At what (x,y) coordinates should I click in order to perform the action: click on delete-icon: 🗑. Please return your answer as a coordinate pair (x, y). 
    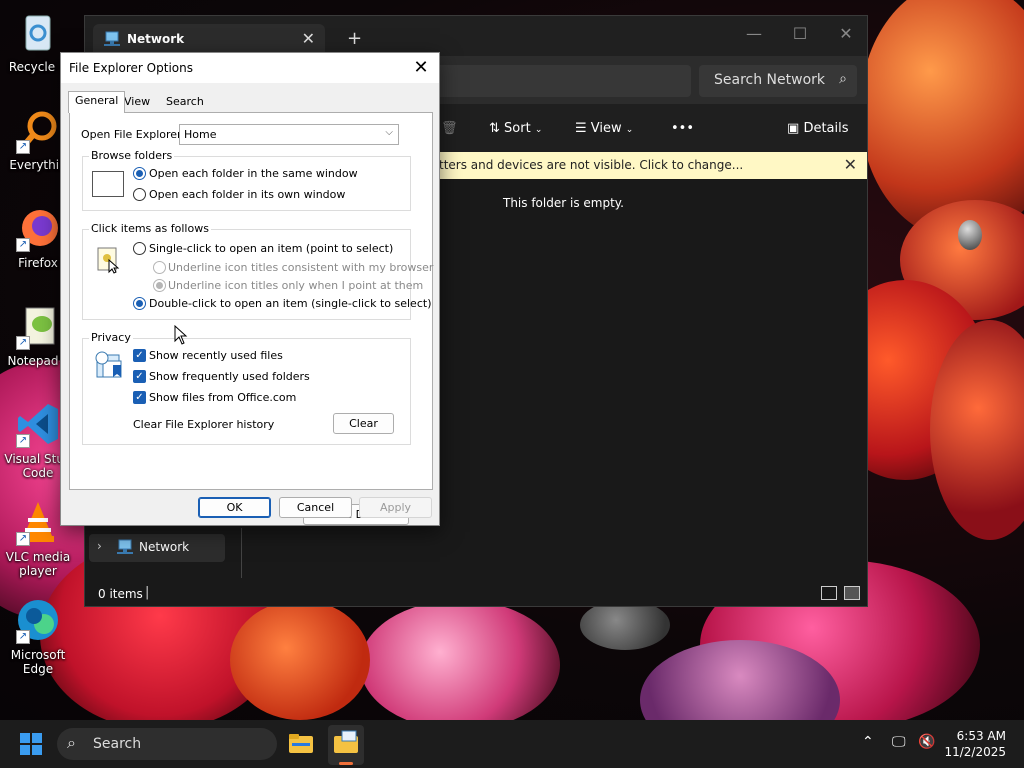
    Looking at the image, I should click on (449, 128).